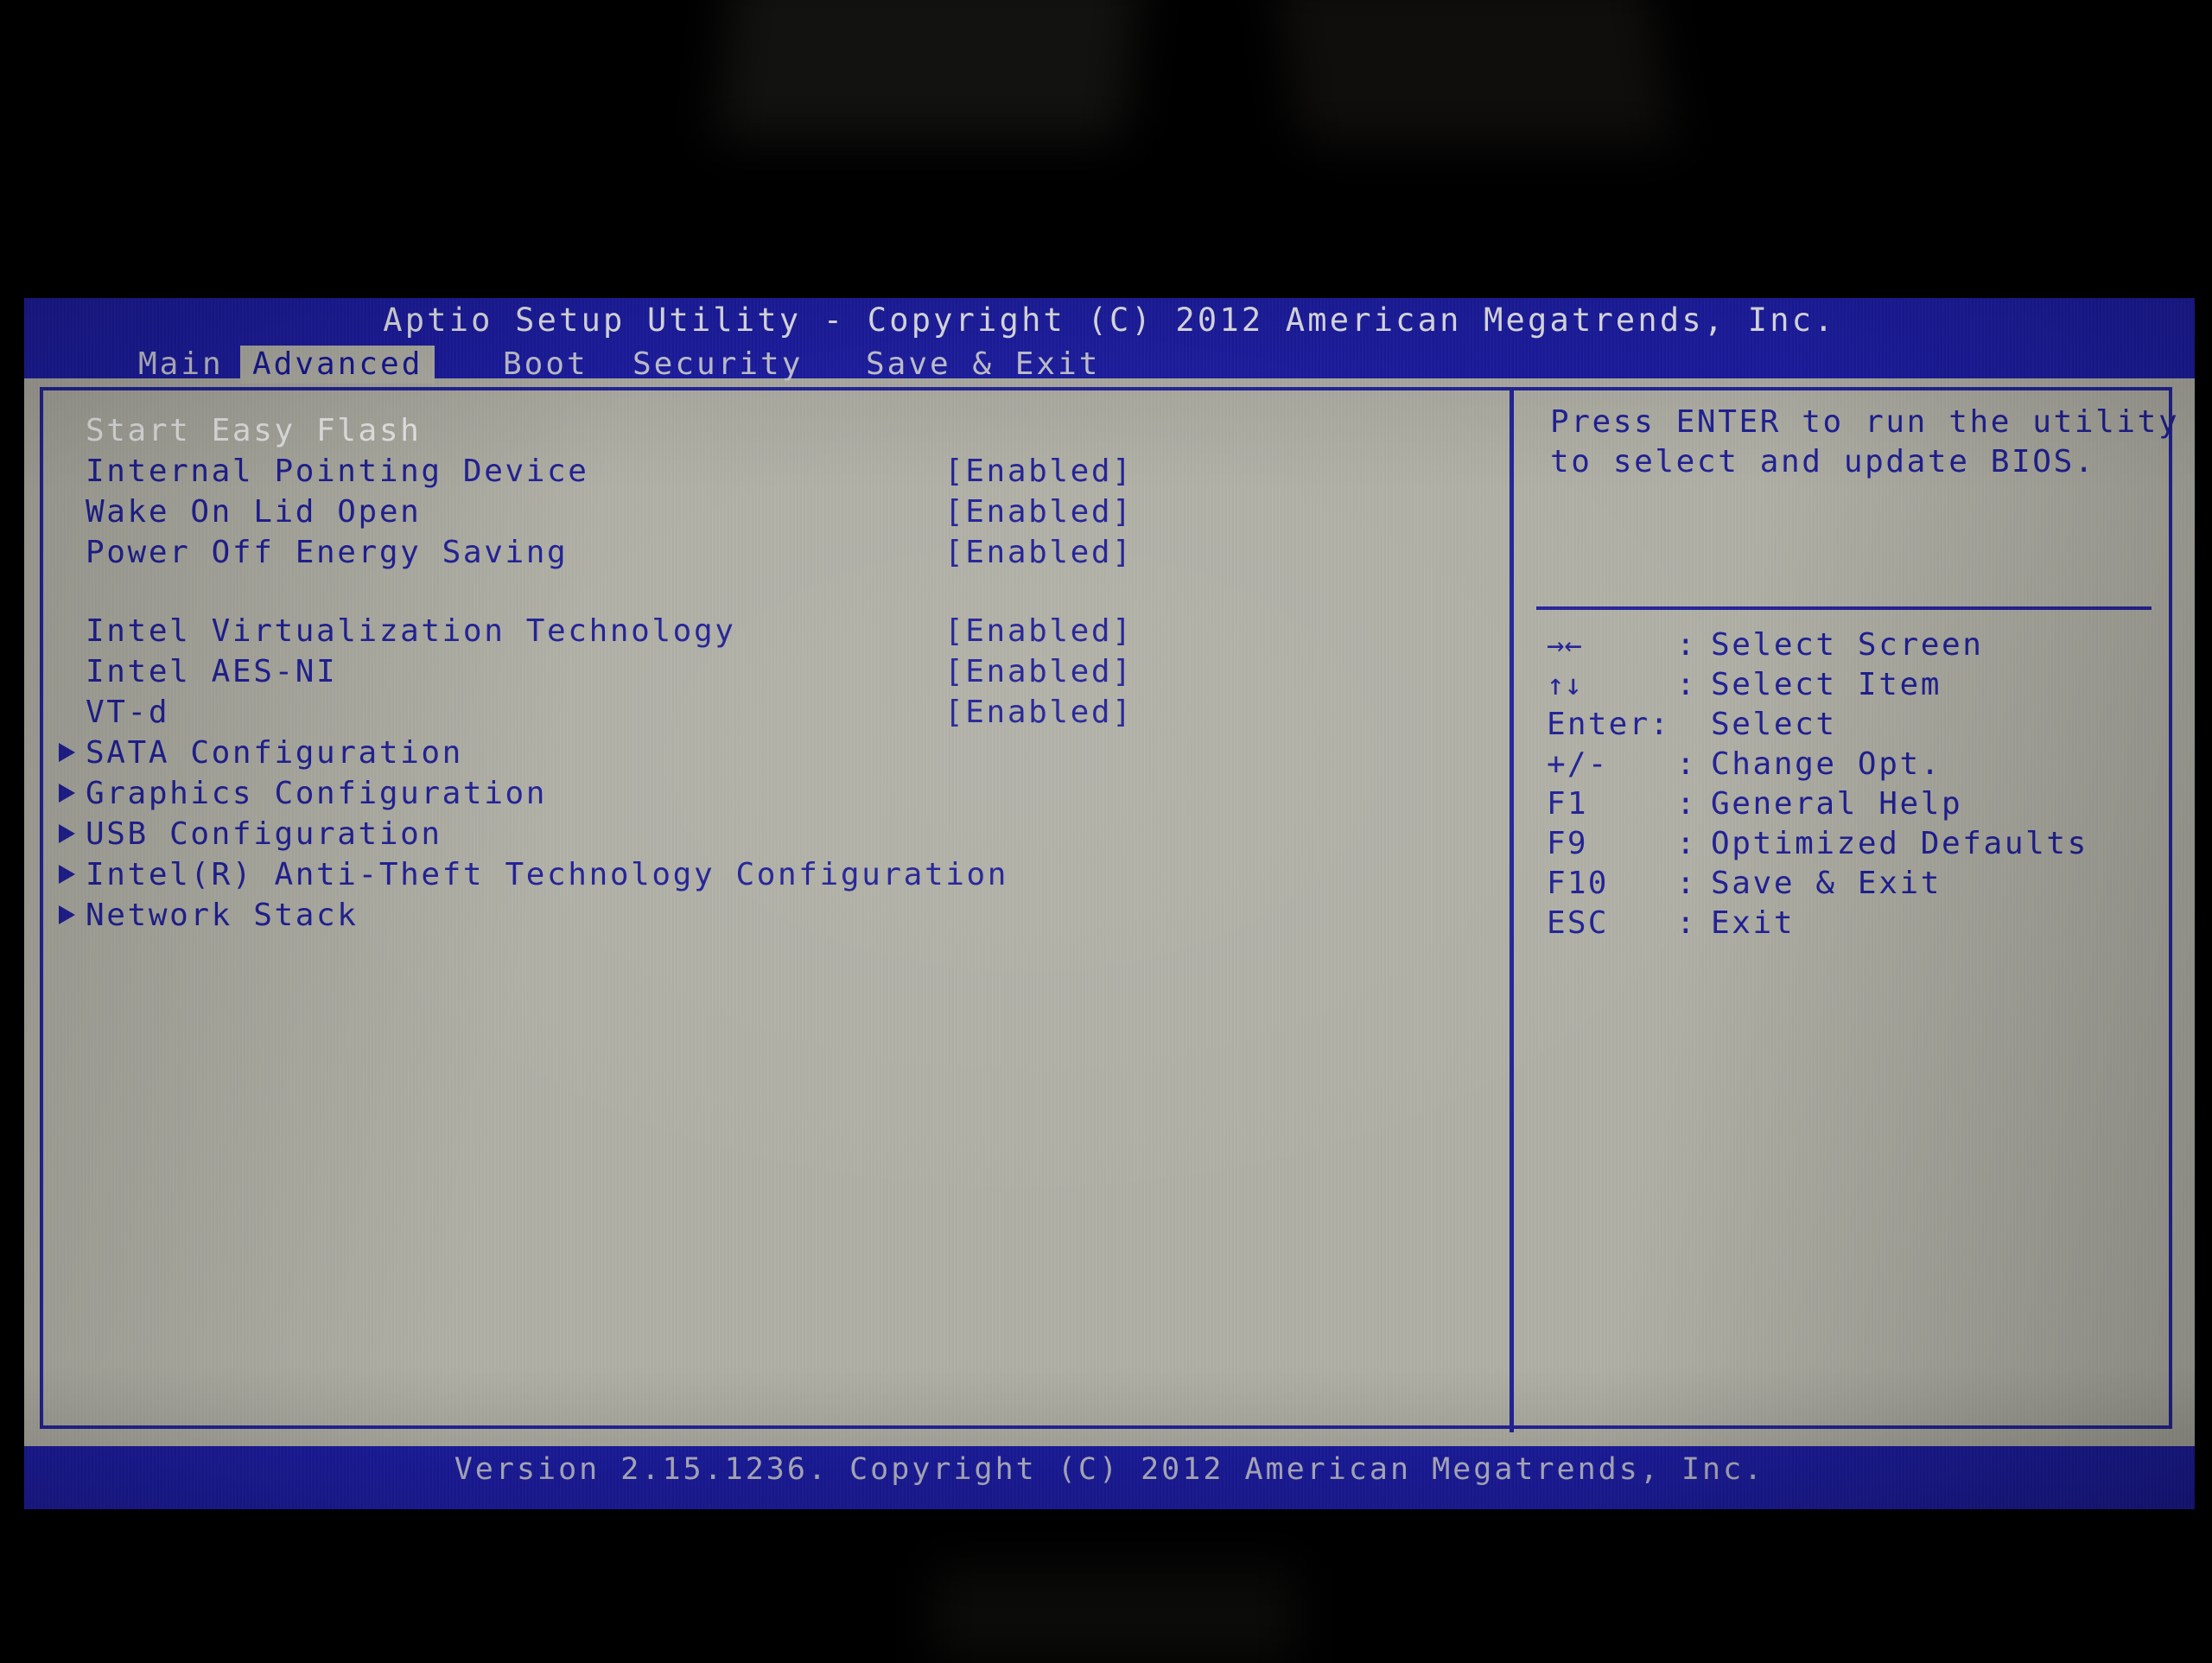  What do you see at coordinates (773, 512) in the screenshot?
I see `option-row: Wake On Lid Open [Enabled]` at bounding box center [773, 512].